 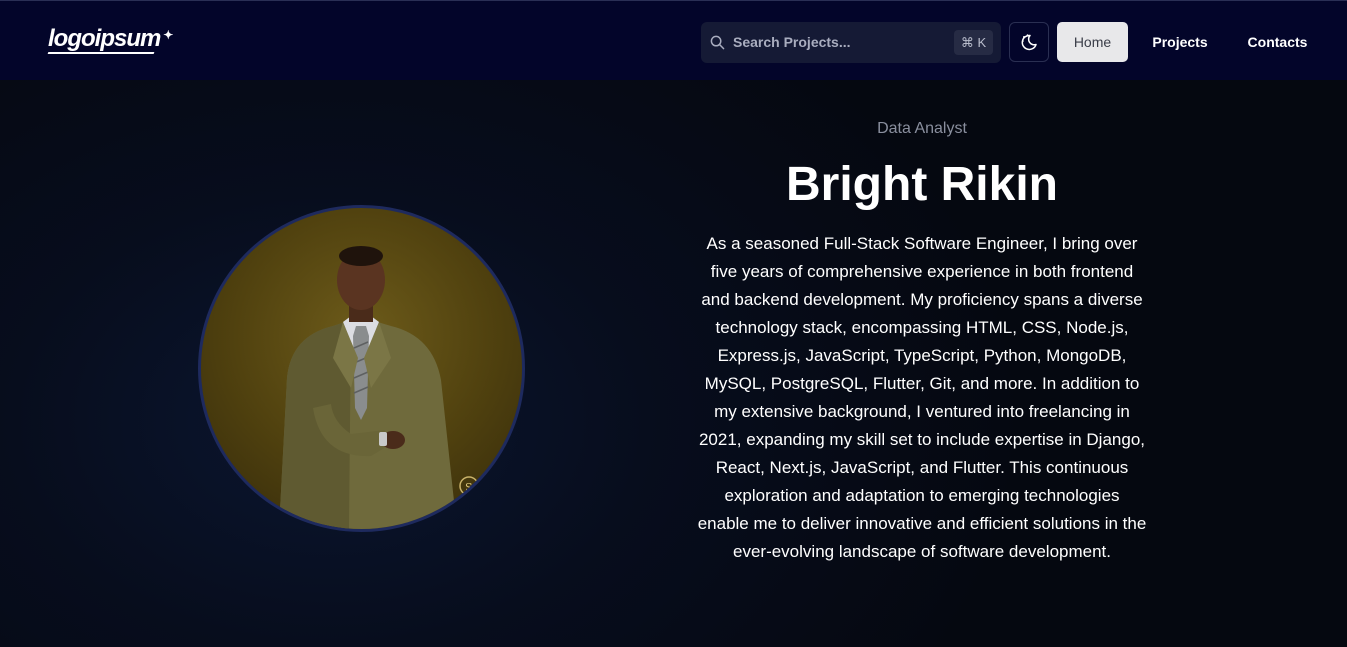 What do you see at coordinates (1277, 42) in the screenshot?
I see `nav-contacts: Contacts` at bounding box center [1277, 42].